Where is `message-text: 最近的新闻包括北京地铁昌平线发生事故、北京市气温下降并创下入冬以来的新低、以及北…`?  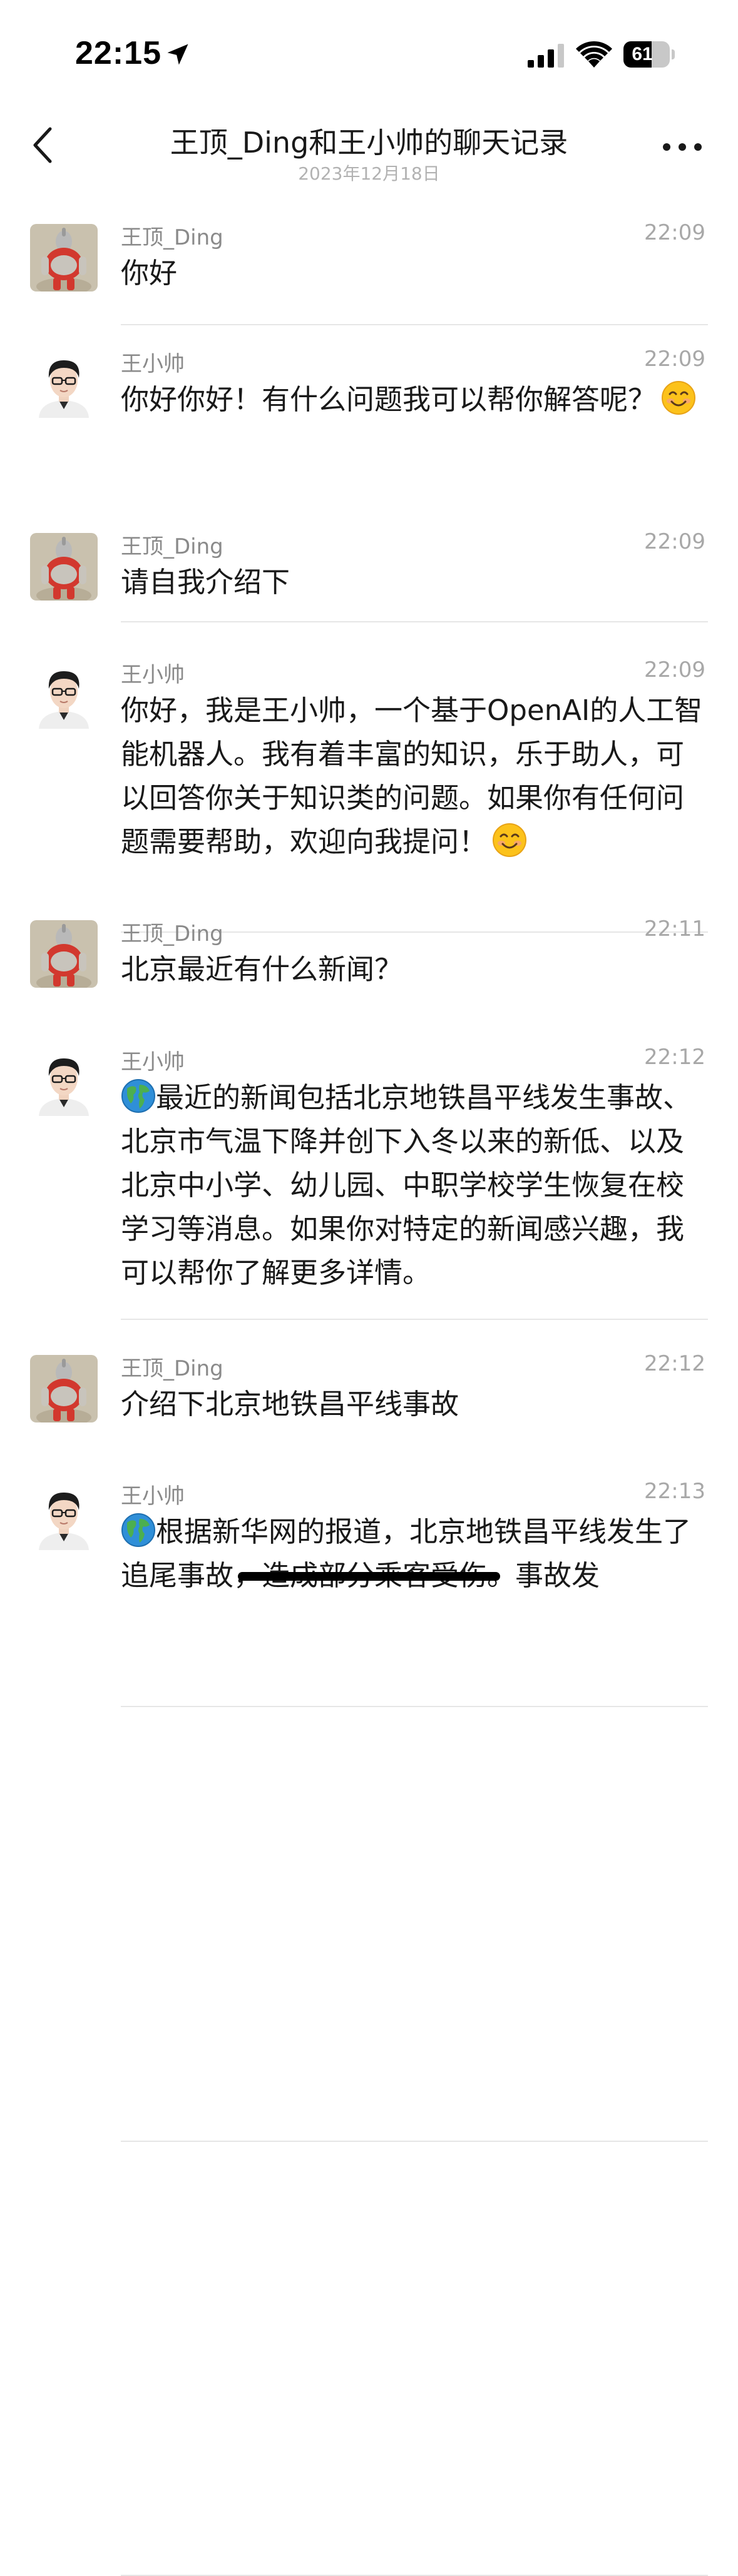
message-text: 最近的新闻包括北京地铁昌平线发生事故、北京市气温下降并创下入冬以来的新低、以及北… is located at coordinates (415, 1185).